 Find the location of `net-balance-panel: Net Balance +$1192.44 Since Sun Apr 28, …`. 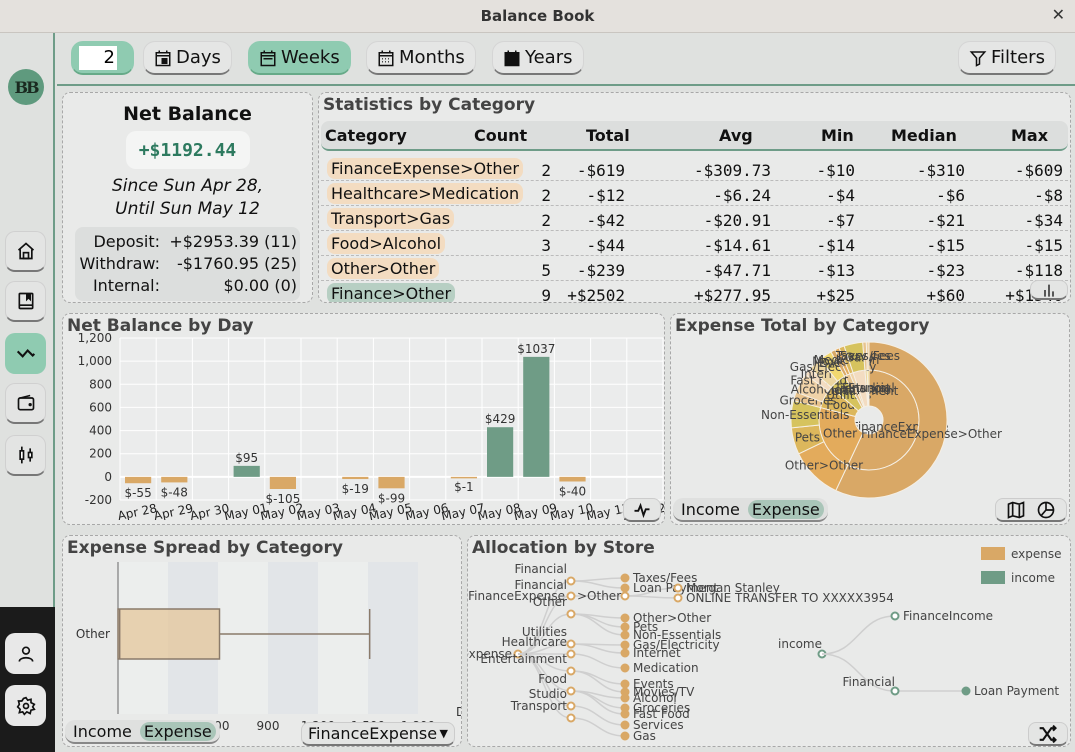

net-balance-panel: Net Balance +$1192.44 Since Sun Apr 28, … is located at coordinates (187, 197).